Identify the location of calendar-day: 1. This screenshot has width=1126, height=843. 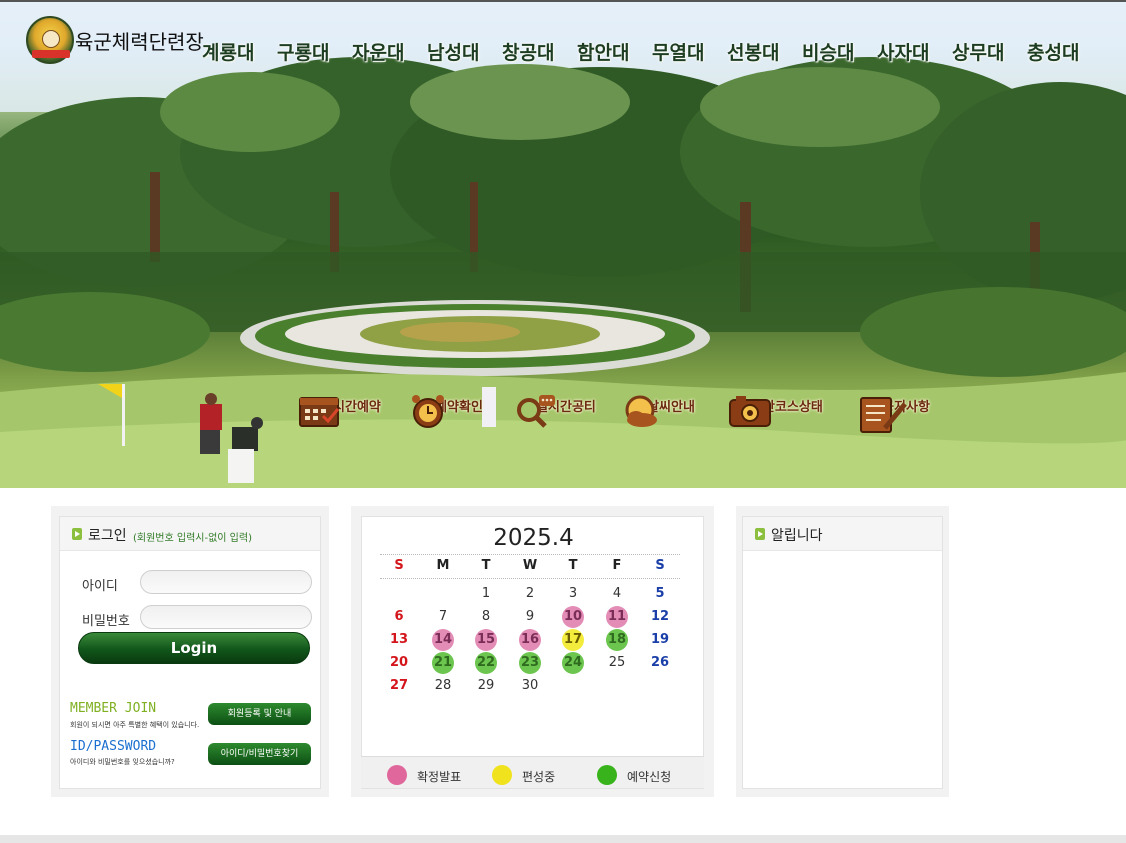
(486, 594).